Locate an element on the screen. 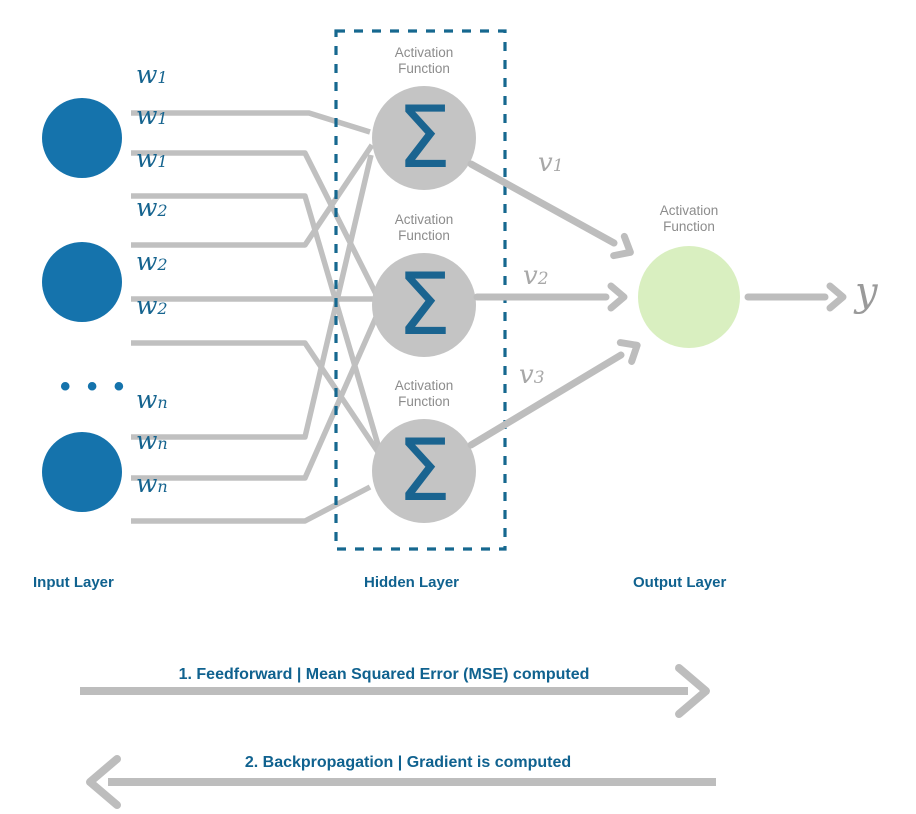 This screenshot has width=916, height=814. sigma-symbol-1: Σ is located at coordinates (424, 138).